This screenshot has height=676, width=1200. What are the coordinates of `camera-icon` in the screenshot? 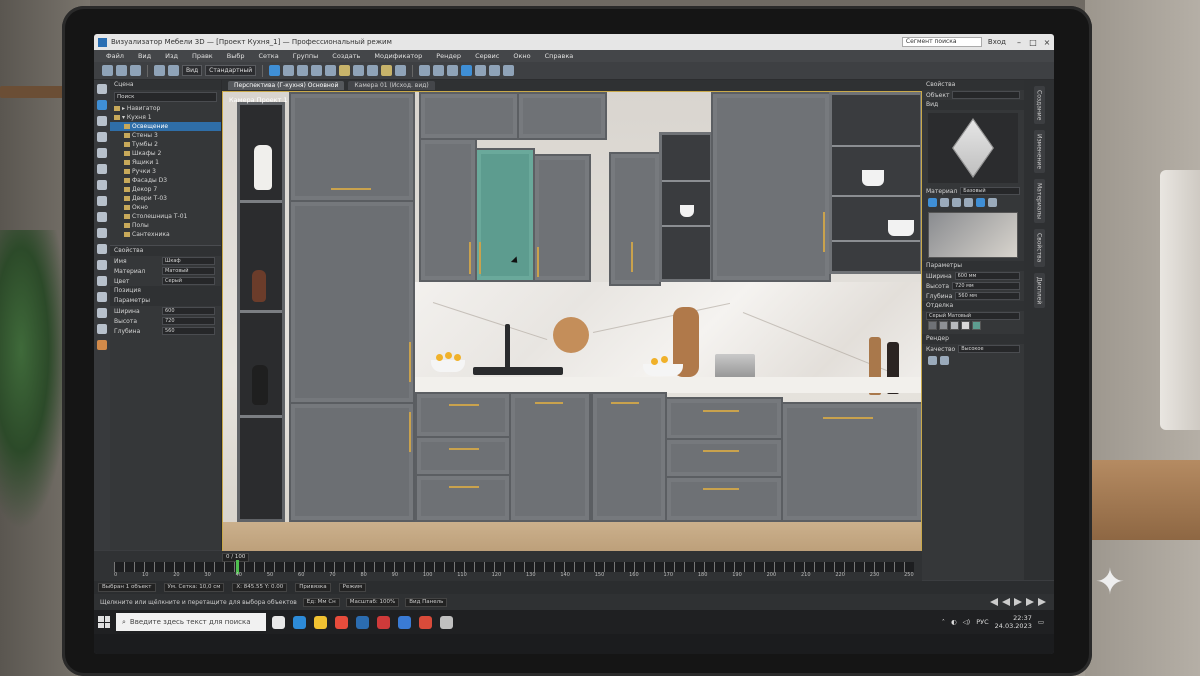 It's located at (992, 202).